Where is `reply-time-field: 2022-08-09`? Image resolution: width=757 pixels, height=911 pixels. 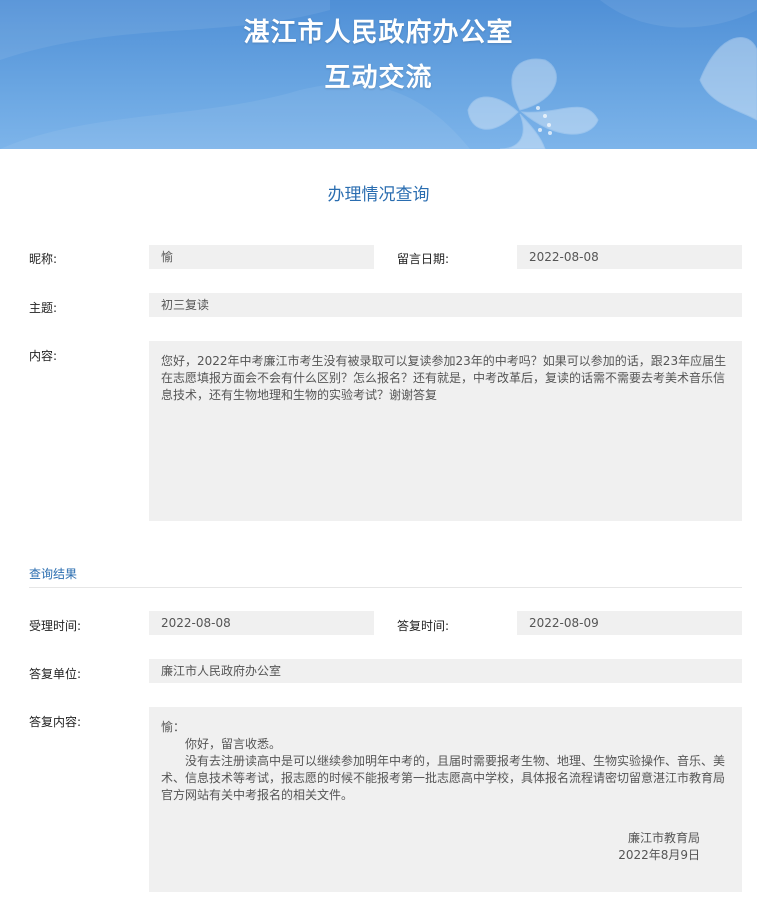
reply-time-field: 2022-08-09 is located at coordinates (629, 623).